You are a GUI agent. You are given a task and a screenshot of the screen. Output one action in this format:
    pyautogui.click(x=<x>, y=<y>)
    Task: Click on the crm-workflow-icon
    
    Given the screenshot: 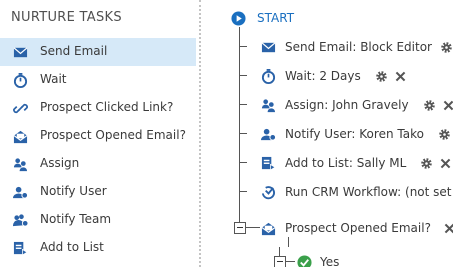 What is the action you would take?
    pyautogui.click(x=268, y=192)
    